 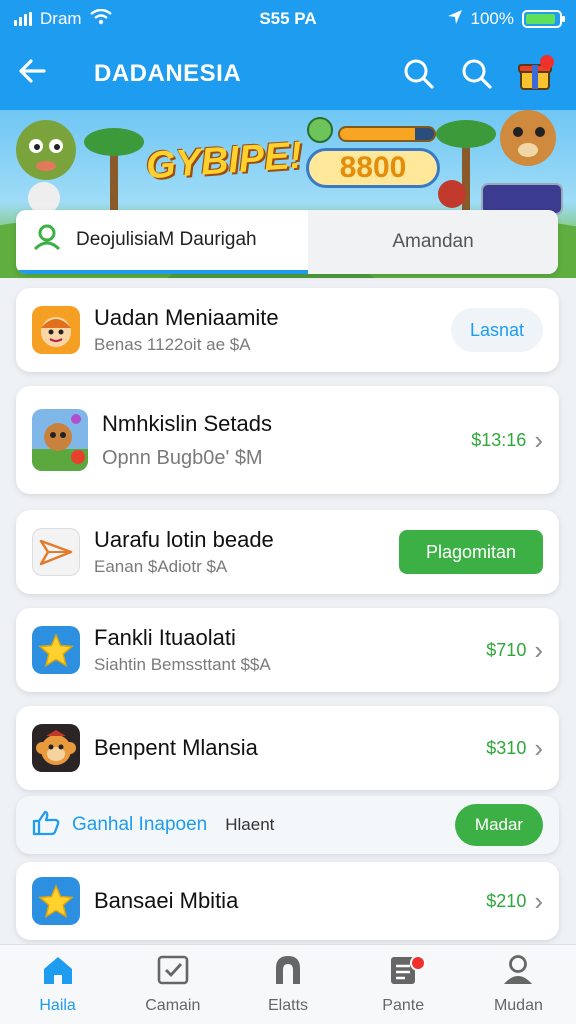 What do you see at coordinates (184, 539) in the screenshot?
I see `item-name: Uarafu lotin beade` at bounding box center [184, 539].